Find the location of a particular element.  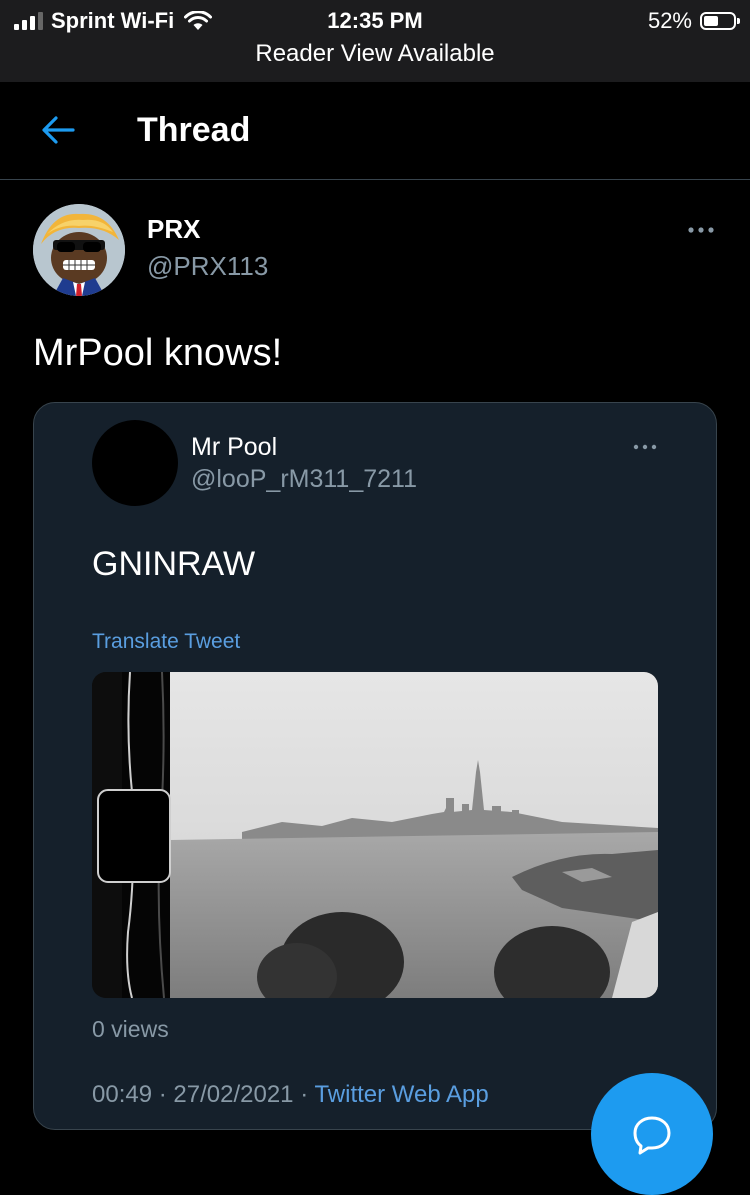

battery-percent: 52% is located at coordinates (669, 20).